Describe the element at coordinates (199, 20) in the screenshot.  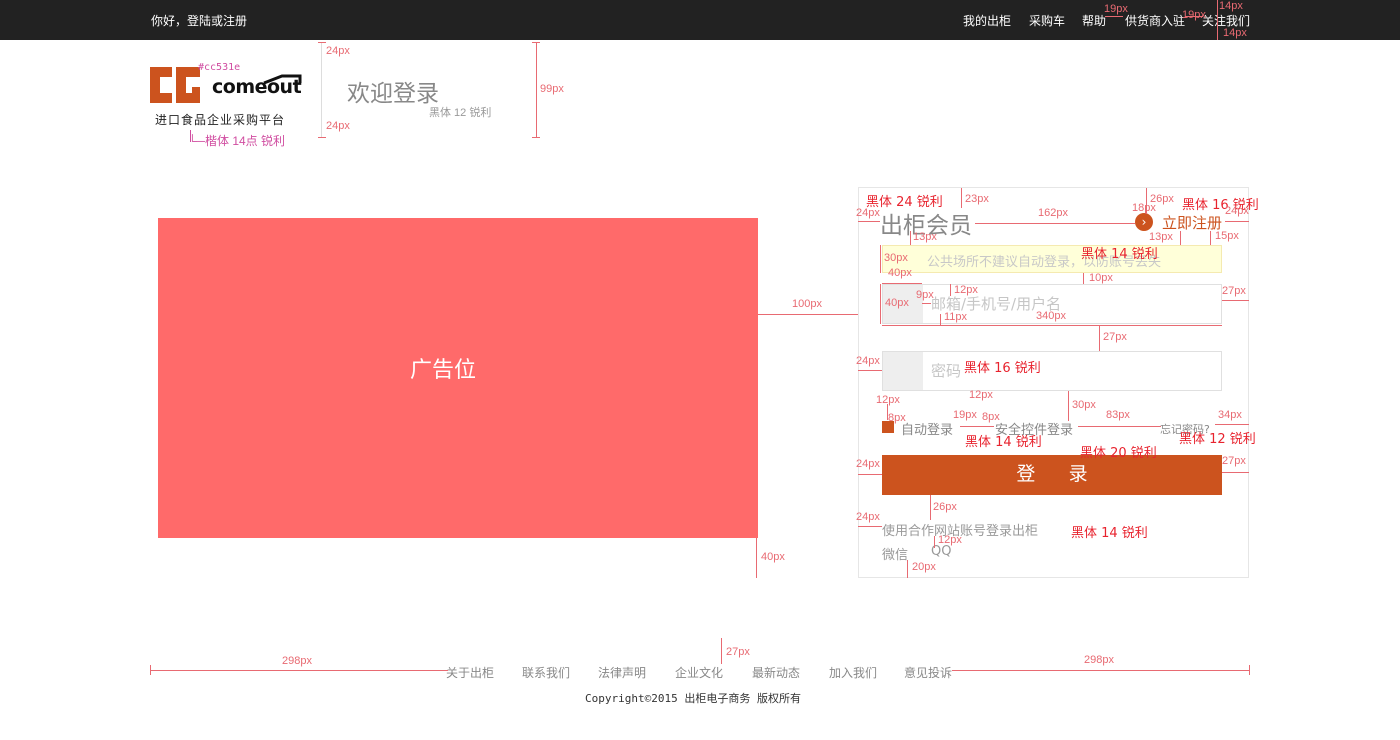
I see `login-register-link: 你好，登陆或注册` at that location.